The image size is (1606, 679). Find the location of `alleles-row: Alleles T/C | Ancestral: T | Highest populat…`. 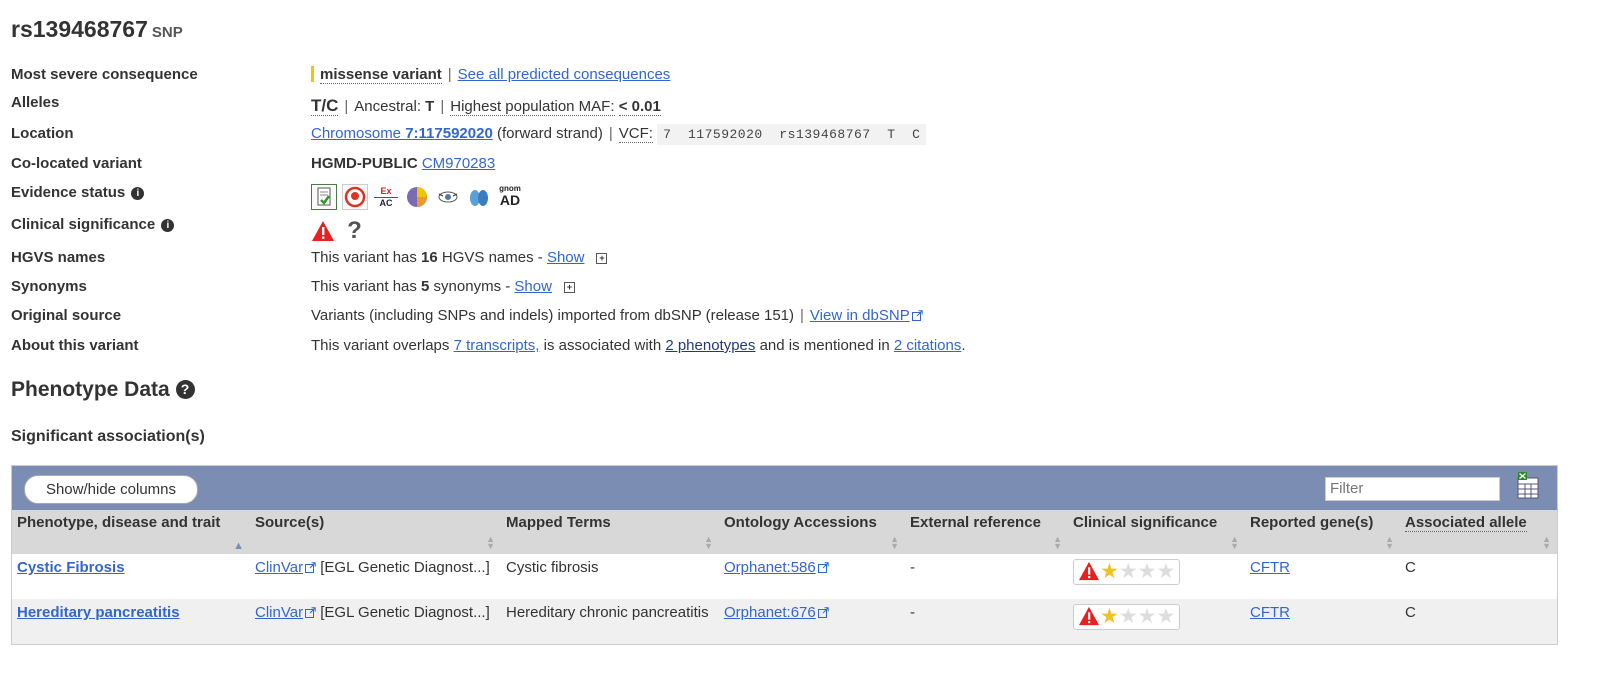

alleles-row: Alleles T/C | Ancestral: T | Highest populat… is located at coordinates (336, 105).